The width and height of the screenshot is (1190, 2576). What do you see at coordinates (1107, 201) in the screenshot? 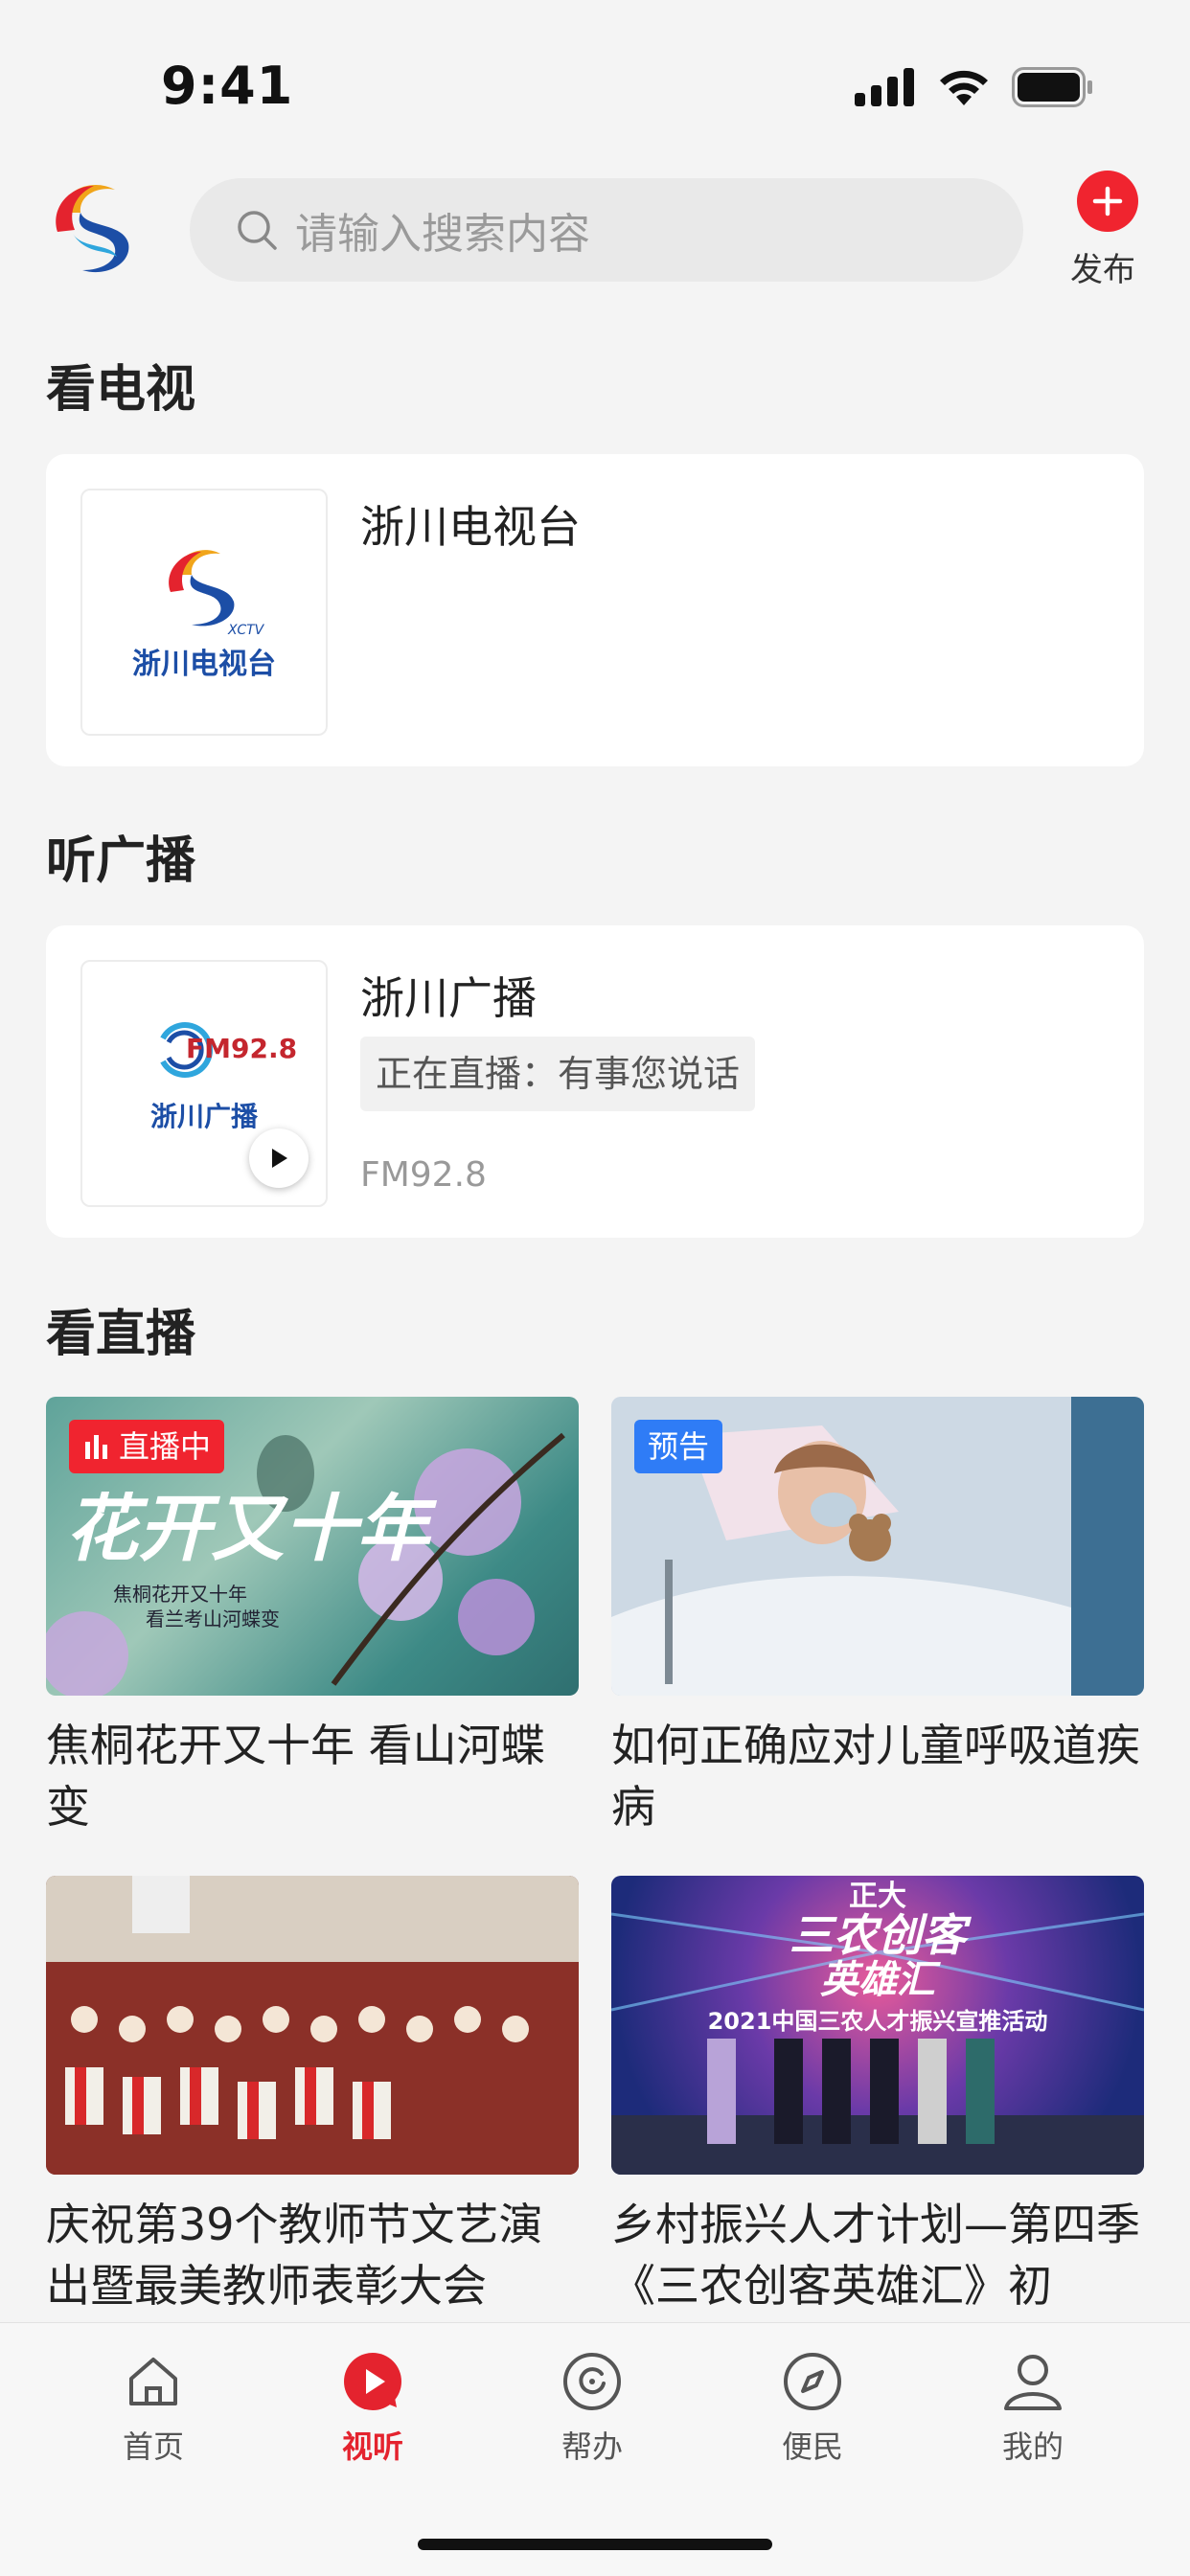
I see `add-icon` at bounding box center [1107, 201].